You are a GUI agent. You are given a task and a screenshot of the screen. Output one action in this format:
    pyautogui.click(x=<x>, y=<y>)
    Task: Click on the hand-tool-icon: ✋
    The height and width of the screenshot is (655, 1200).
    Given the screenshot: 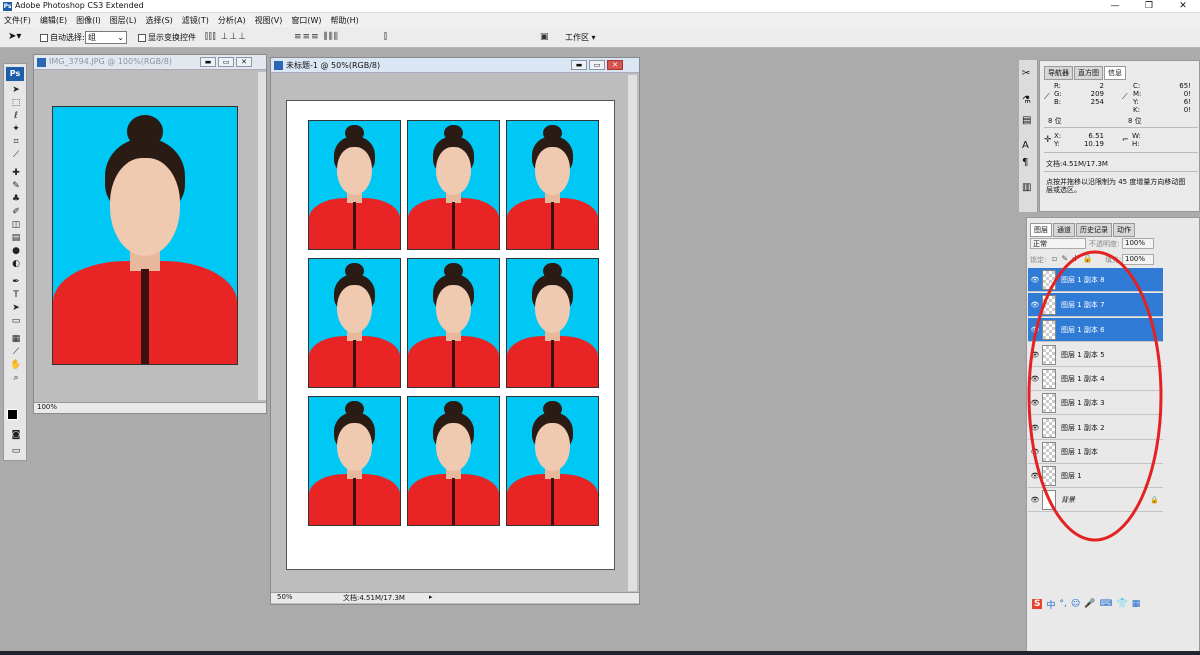 What is the action you would take?
    pyautogui.click(x=16, y=366)
    